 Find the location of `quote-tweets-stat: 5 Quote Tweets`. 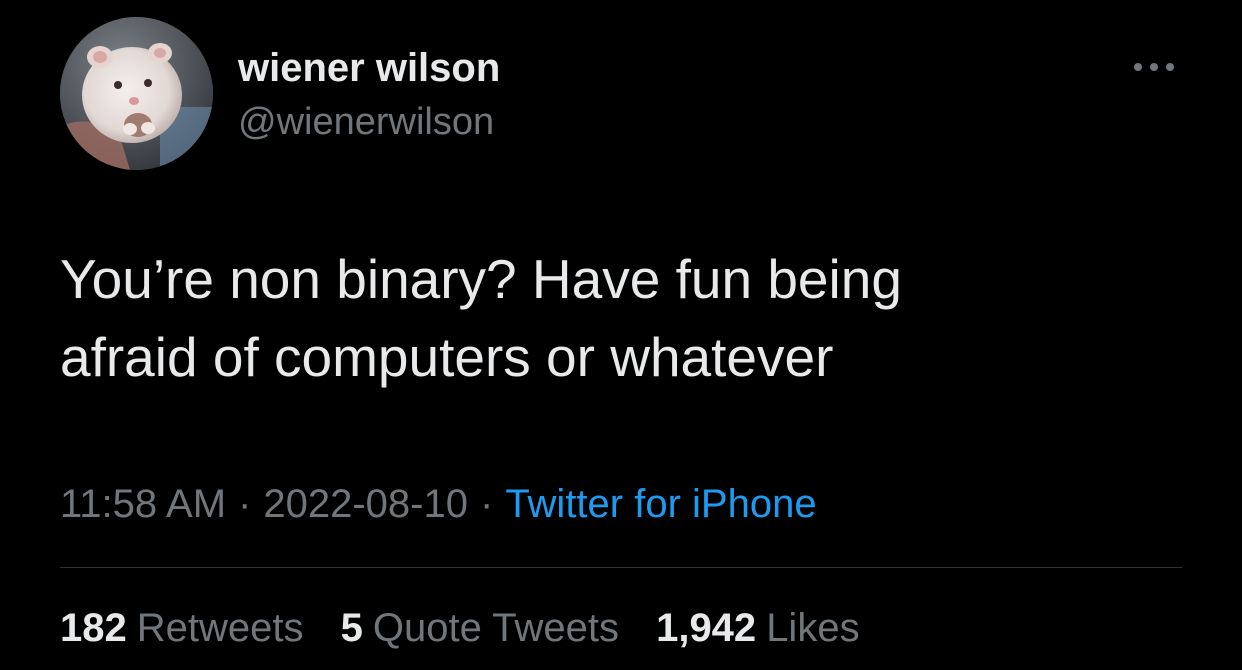

quote-tweets-stat: 5 Quote Tweets is located at coordinates (480, 628).